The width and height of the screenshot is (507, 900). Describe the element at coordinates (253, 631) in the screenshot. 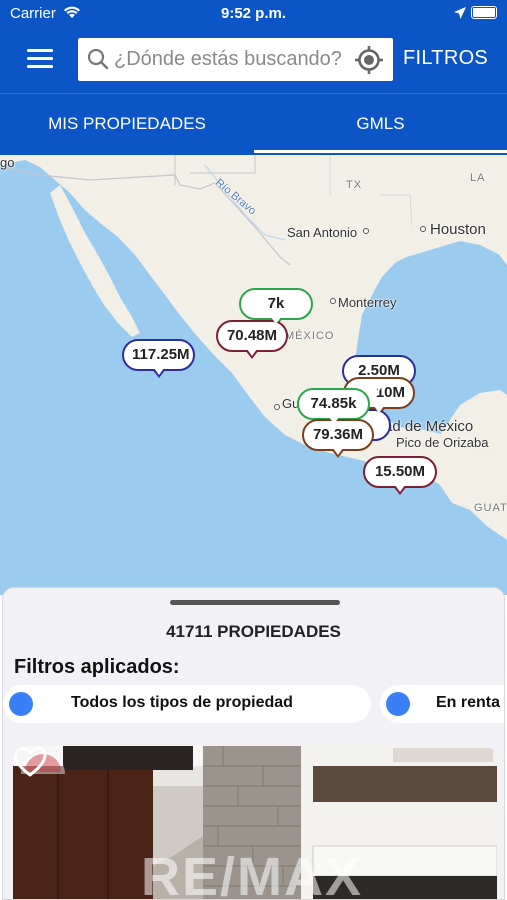

I see `results-count: 41711 PROPIEDADES` at that location.